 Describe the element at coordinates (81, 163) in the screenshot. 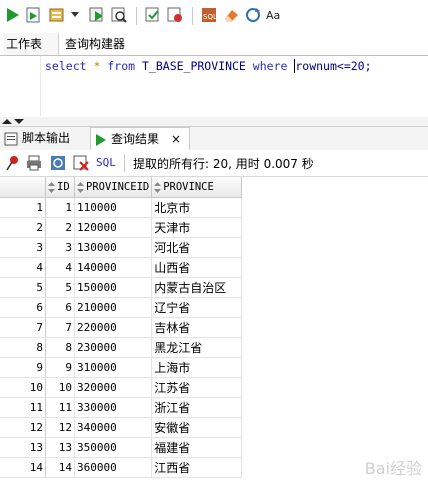

I see `delete-query-icon` at that location.